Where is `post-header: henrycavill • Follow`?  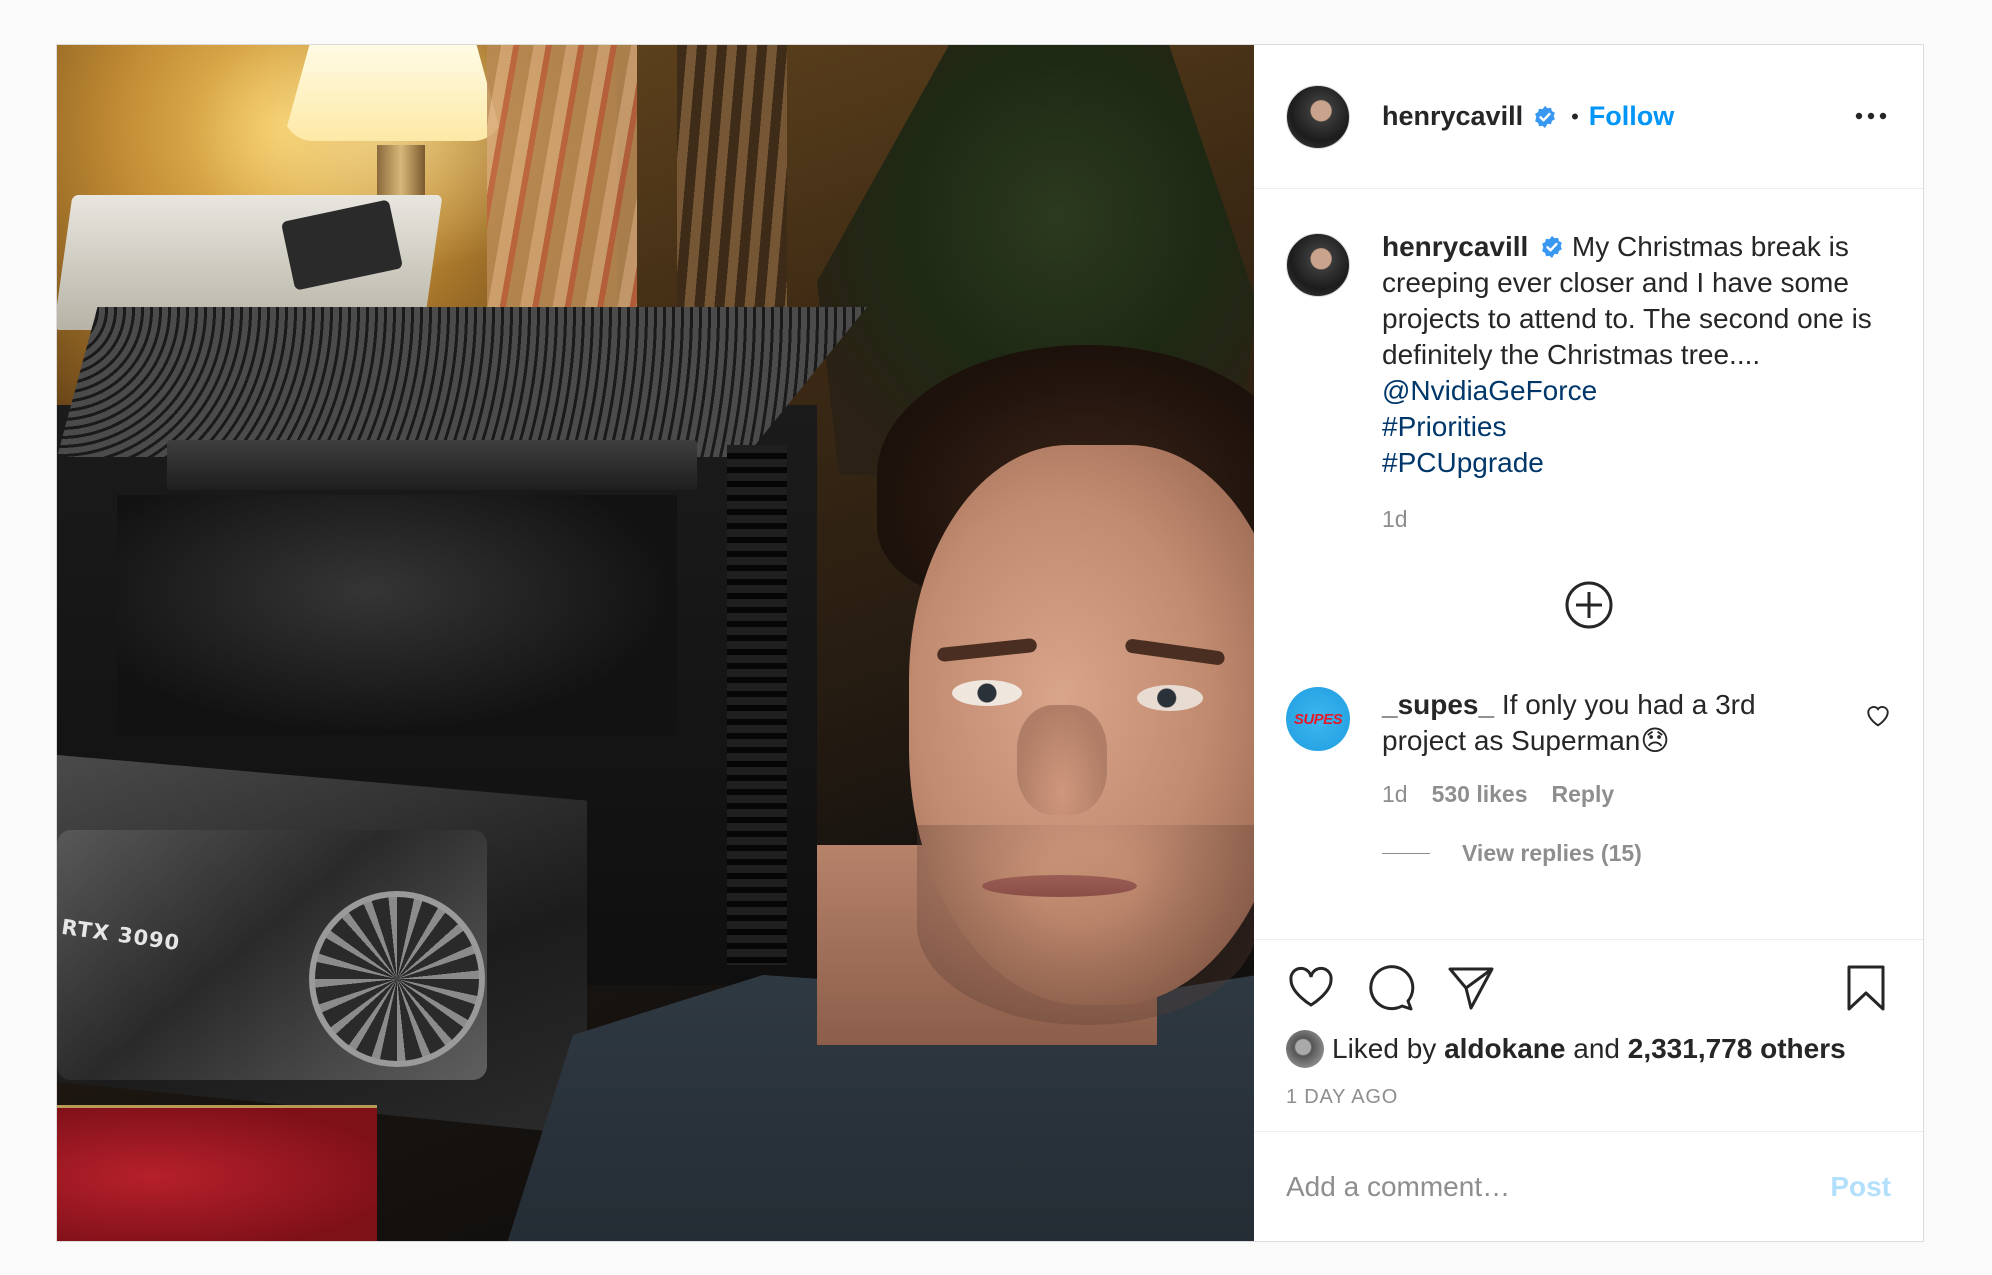
post-header: henrycavill • Follow is located at coordinates (1588, 117).